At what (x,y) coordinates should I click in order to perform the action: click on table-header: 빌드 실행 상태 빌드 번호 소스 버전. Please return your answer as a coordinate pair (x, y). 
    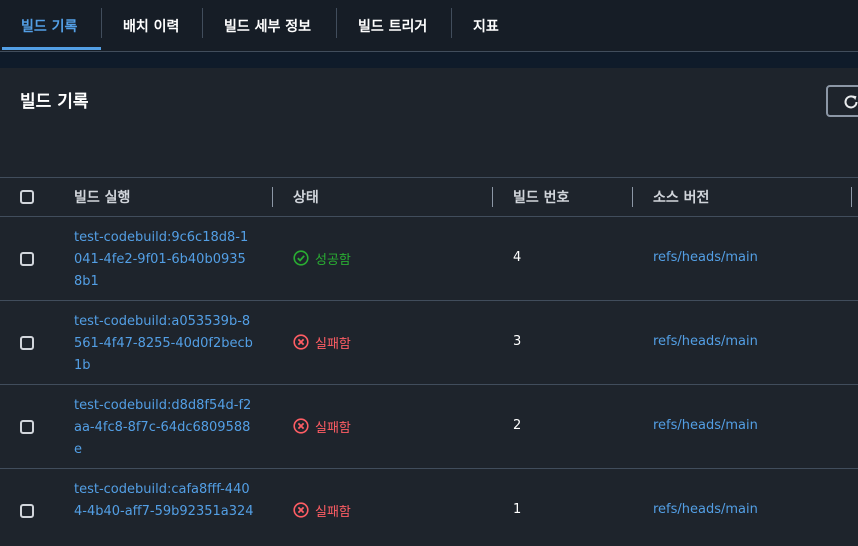
    Looking at the image, I should click on (429, 197).